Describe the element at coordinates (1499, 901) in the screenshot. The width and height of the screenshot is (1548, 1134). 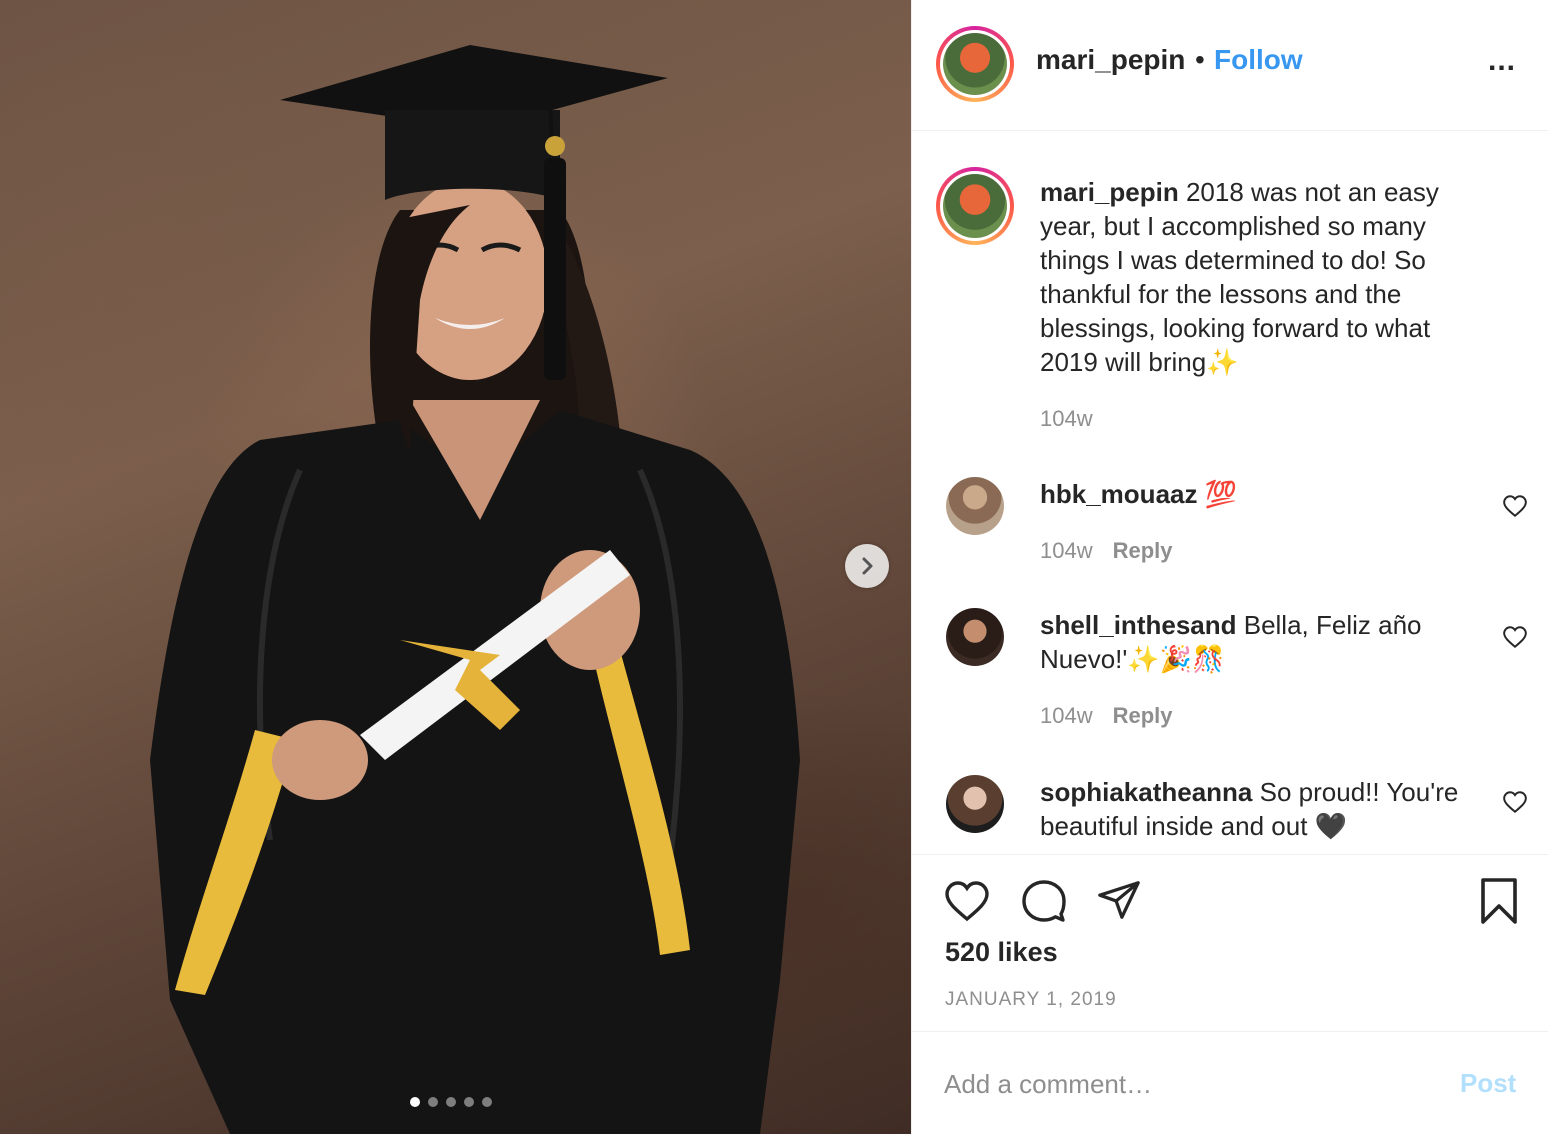
I see `bookmark-icon` at that location.